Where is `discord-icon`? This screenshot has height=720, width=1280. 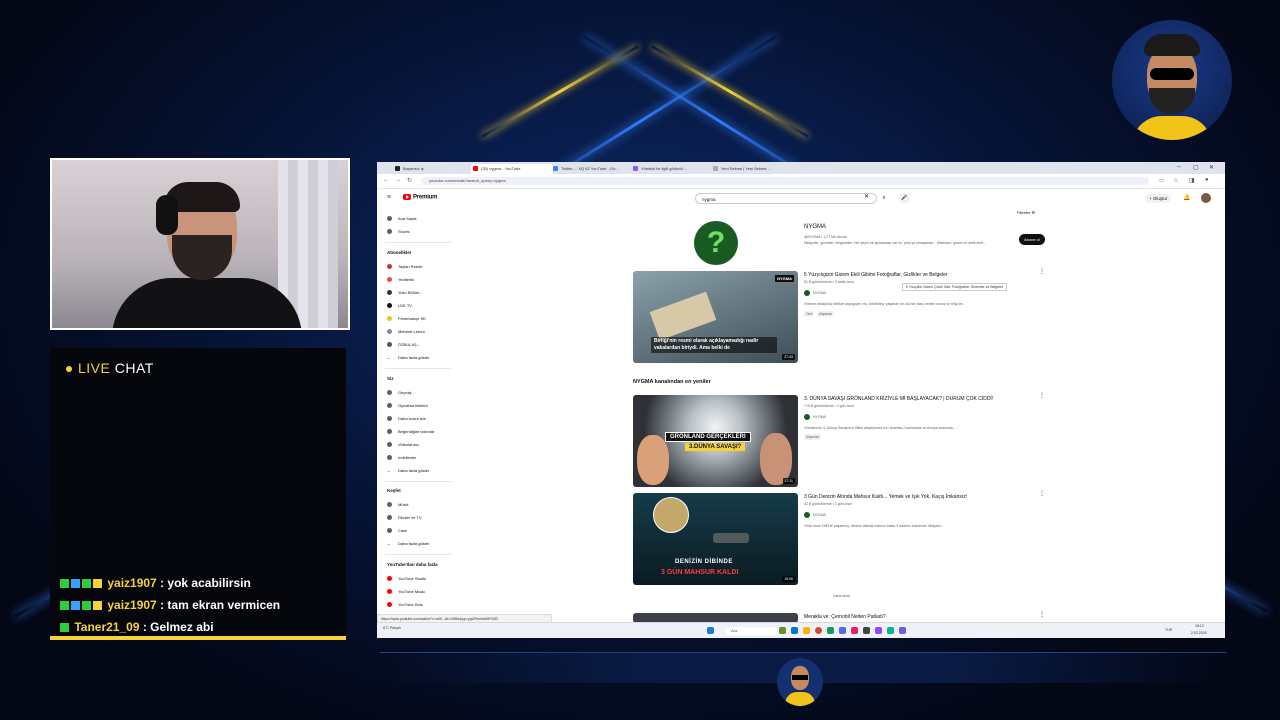 discord-icon is located at coordinates (842, 630).